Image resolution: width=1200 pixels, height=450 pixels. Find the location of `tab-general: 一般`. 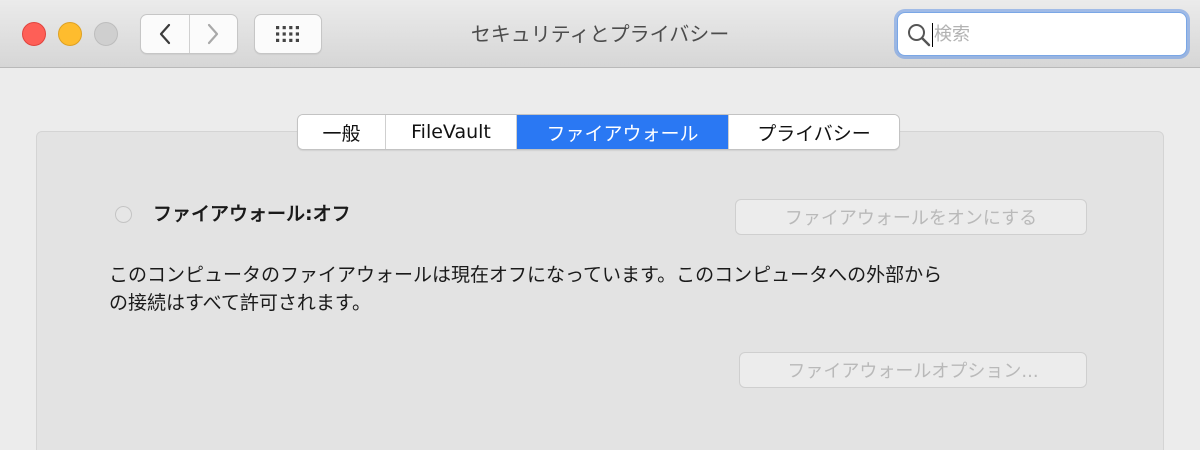

tab-general: 一般 is located at coordinates (341, 132).